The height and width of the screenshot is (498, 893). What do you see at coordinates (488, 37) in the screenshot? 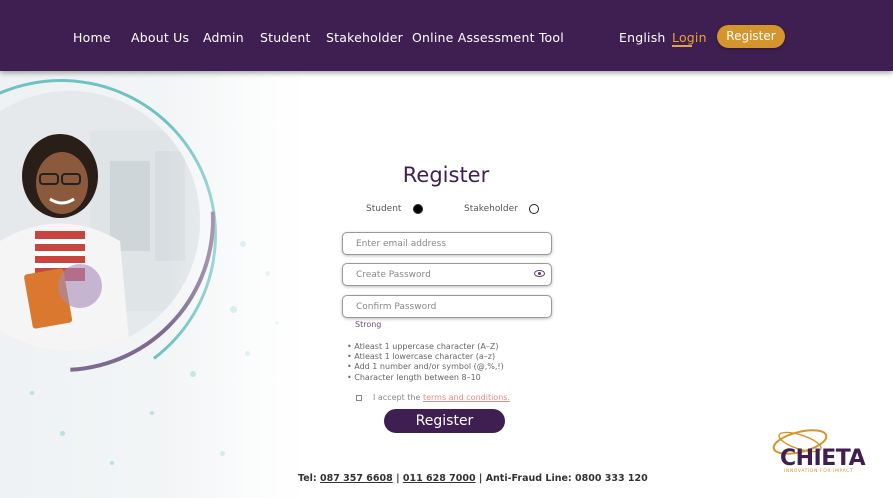
I see `nav-online-assessment-tool: Online Assessment Tool` at bounding box center [488, 37].